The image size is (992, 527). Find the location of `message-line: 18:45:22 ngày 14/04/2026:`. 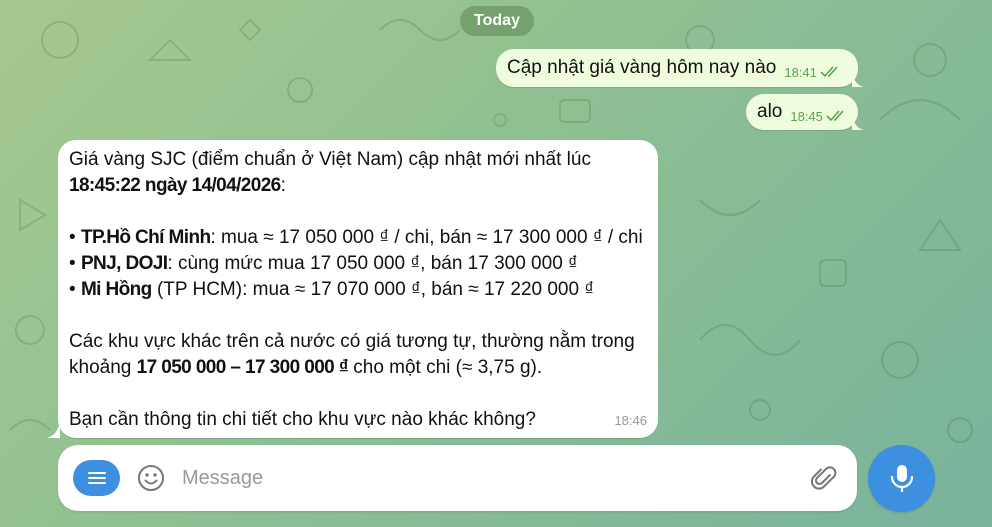

message-line: 18:45:22 ngày 14/04/2026: is located at coordinates (177, 185).